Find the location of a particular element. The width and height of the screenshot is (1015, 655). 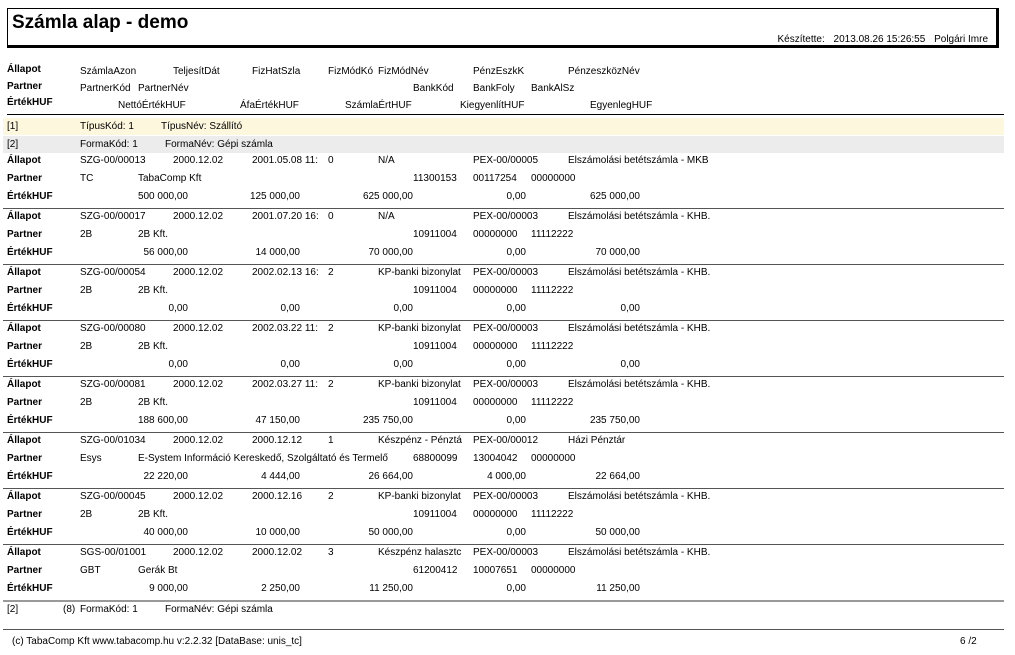

col-header: PartnerNév is located at coordinates (163, 88).